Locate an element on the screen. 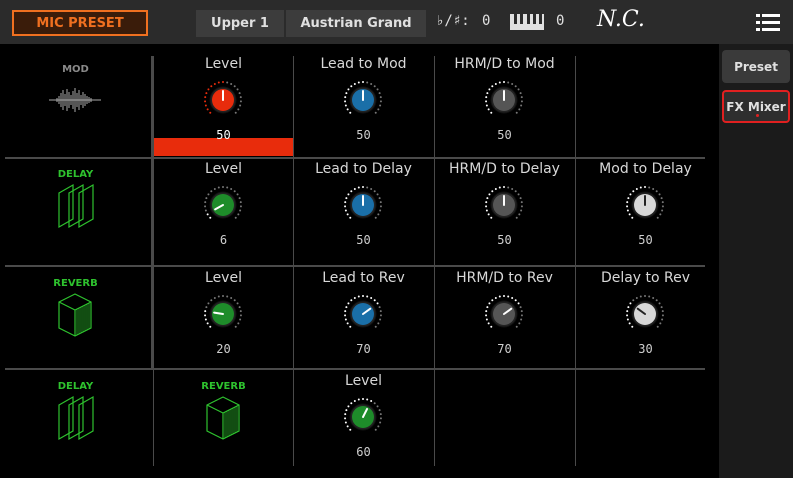  knob-cell: Level 60 is located at coordinates (363, 413).